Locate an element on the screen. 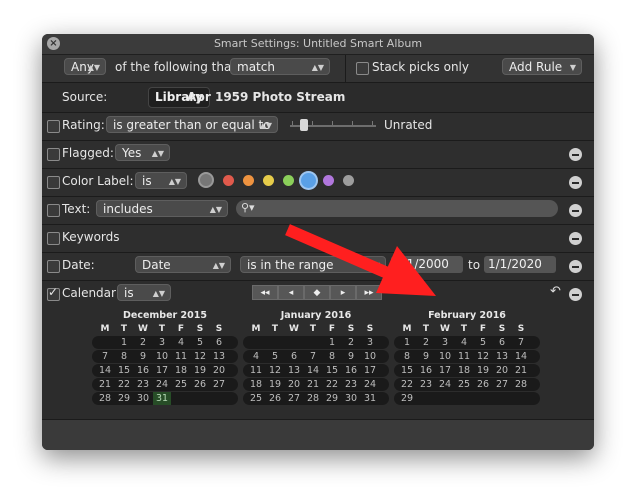  red-annotation-arrow is located at coordinates (360, 260).